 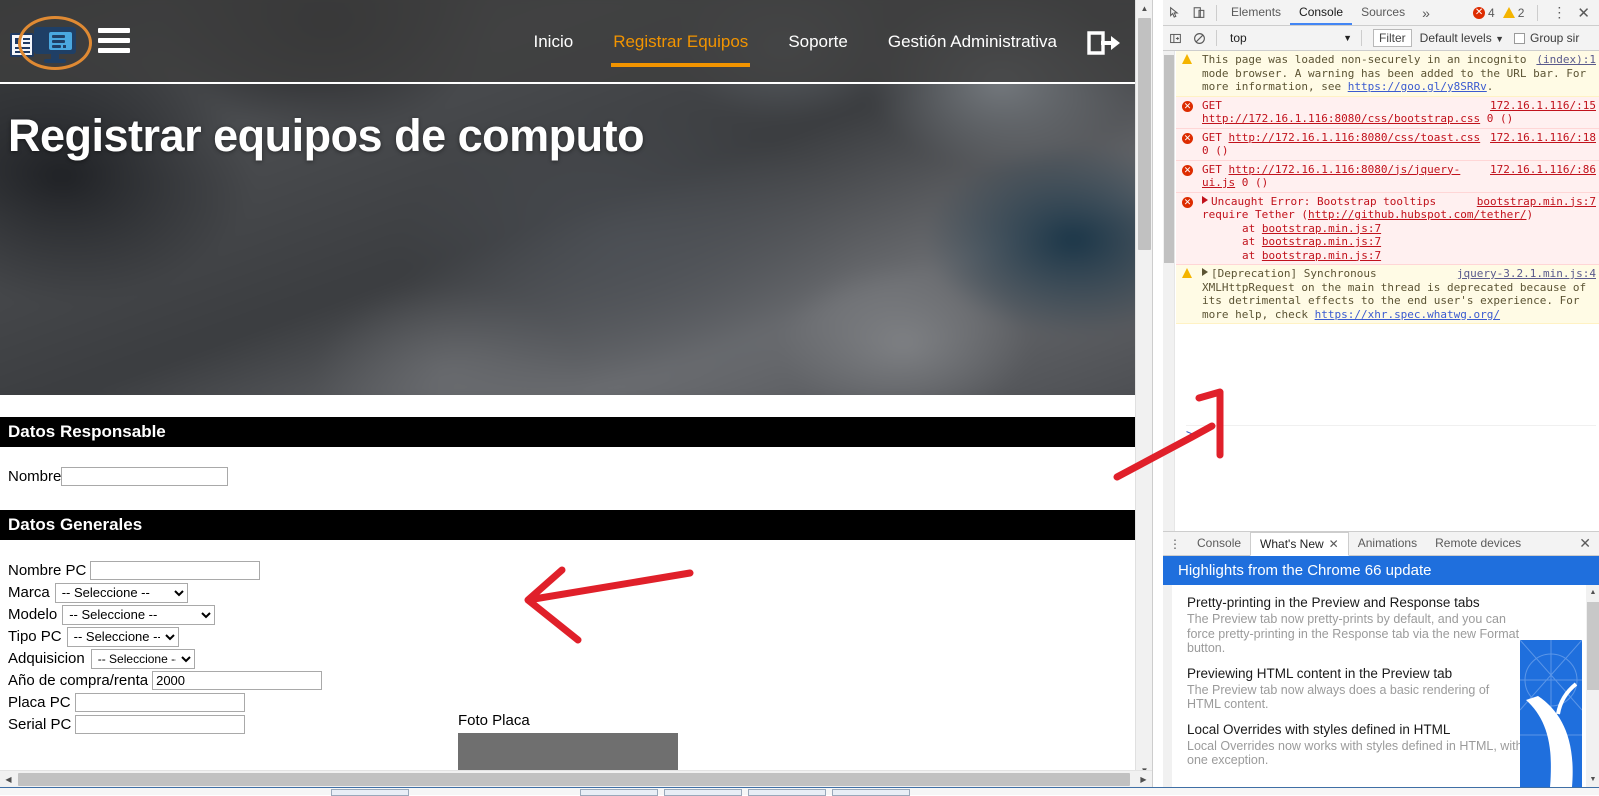 What do you see at coordinates (1462, 38) in the screenshot?
I see `log-levels-dropdown: Default levels ▼` at bounding box center [1462, 38].